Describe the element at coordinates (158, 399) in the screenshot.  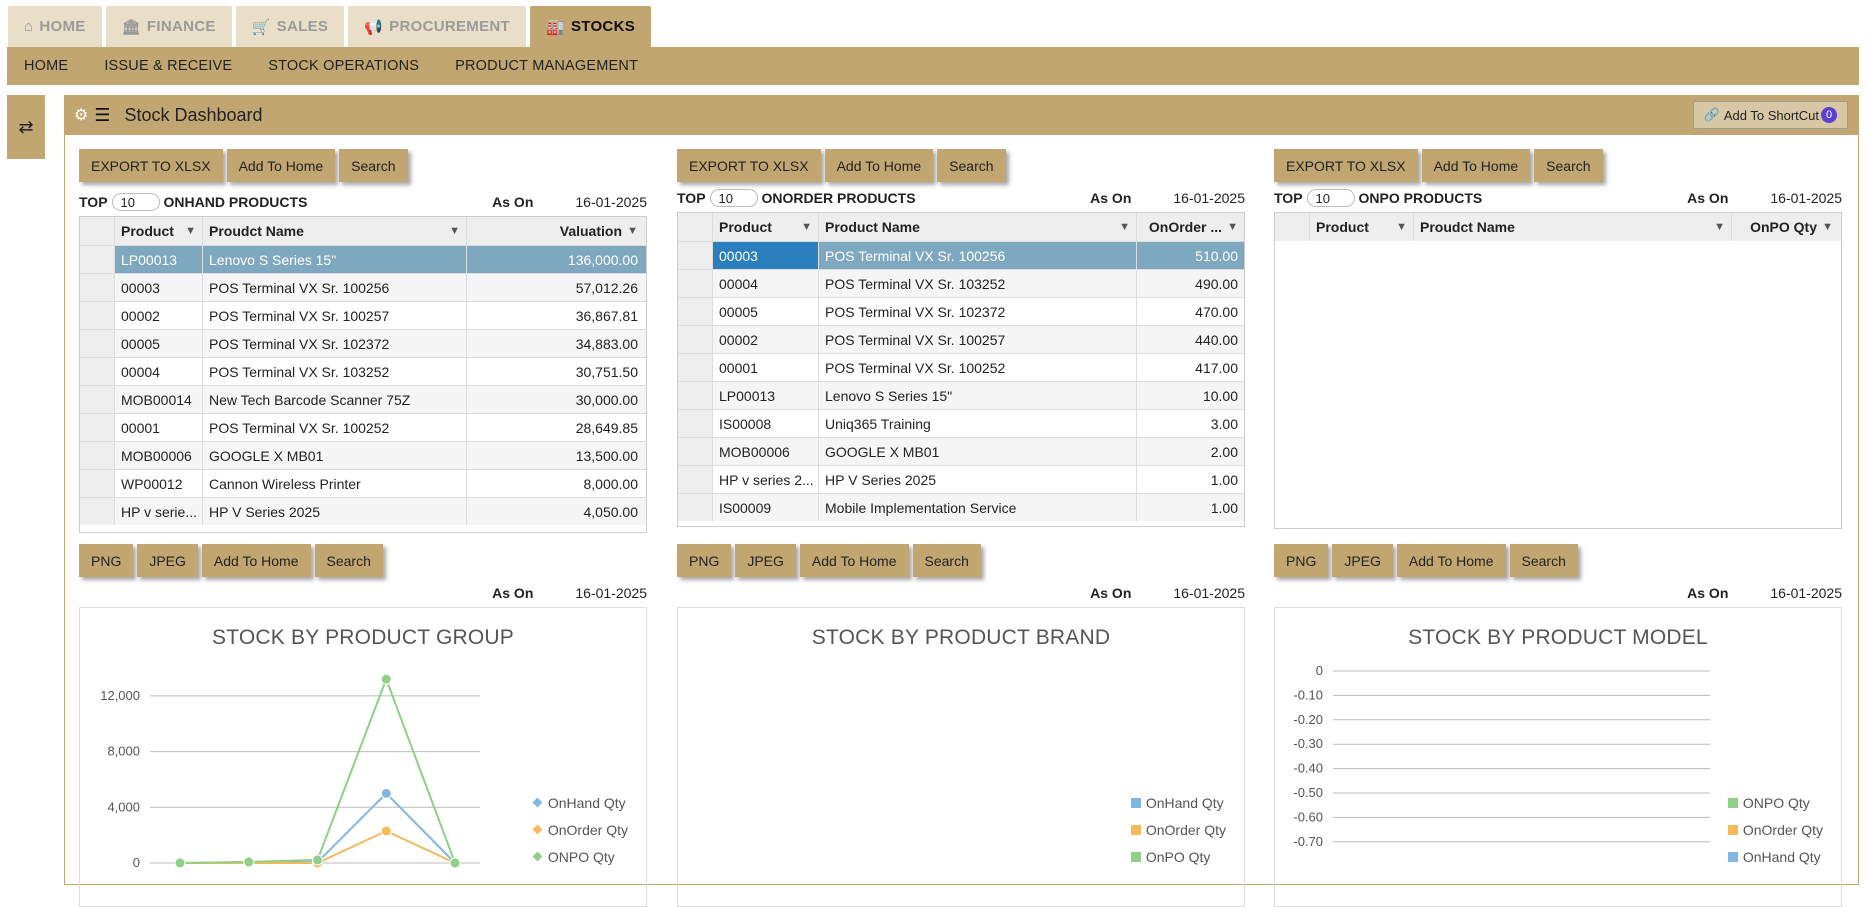
I see `table-cell: MOB00014` at that location.